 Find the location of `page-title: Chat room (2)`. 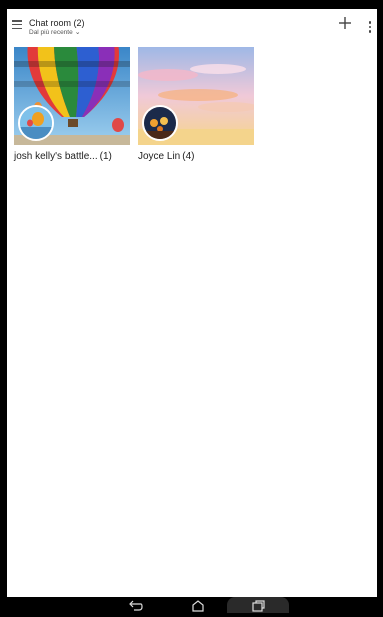

page-title: Chat room (2) is located at coordinates (57, 23).